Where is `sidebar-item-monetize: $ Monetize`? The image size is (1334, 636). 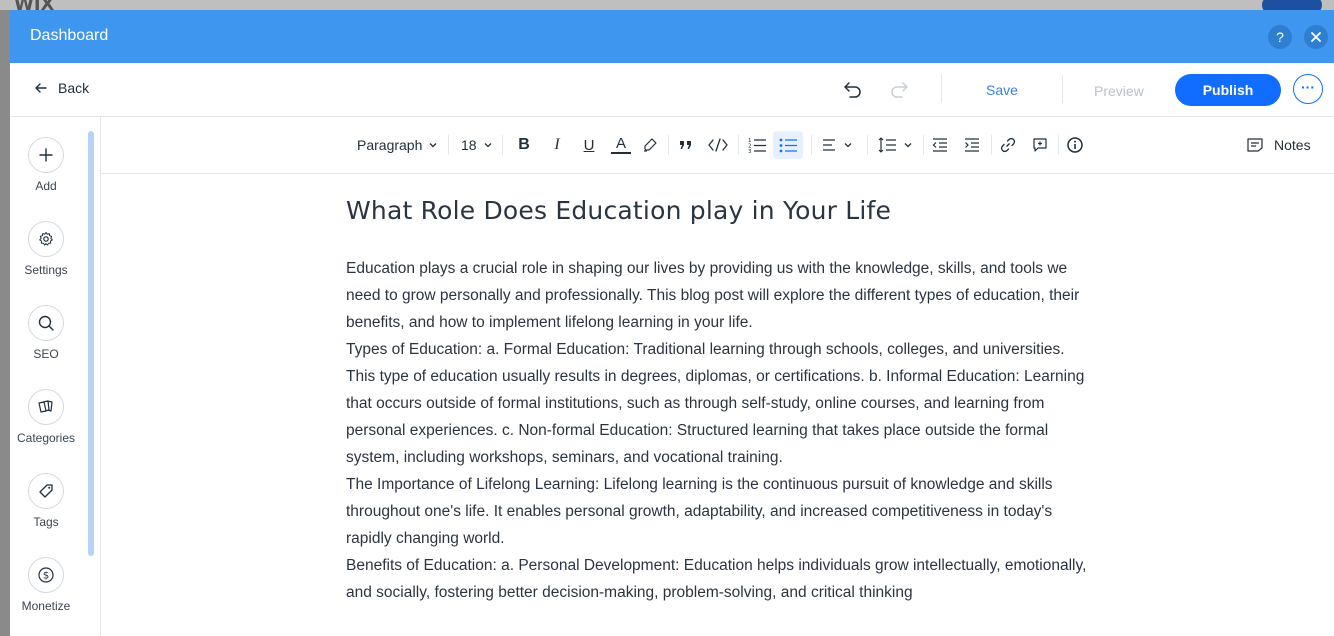 sidebar-item-monetize: $ Monetize is located at coordinates (46, 585).